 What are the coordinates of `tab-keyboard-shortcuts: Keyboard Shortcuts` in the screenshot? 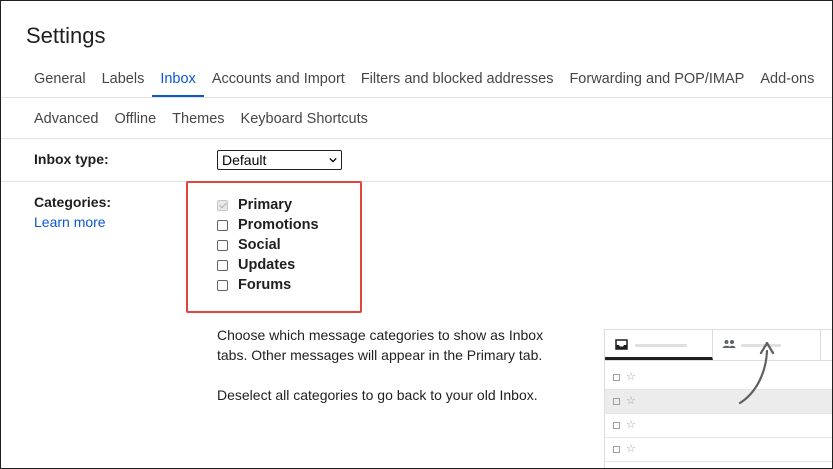 It's located at (304, 124).